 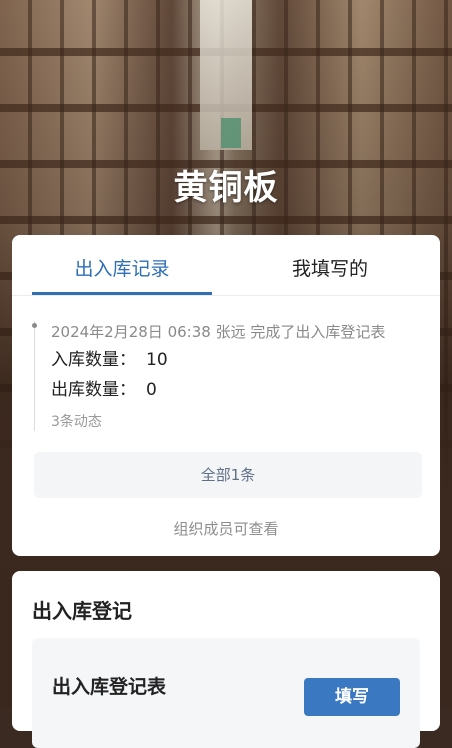 What do you see at coordinates (226, 529) in the screenshot?
I see `visibility-note: 组织成员可查看` at bounding box center [226, 529].